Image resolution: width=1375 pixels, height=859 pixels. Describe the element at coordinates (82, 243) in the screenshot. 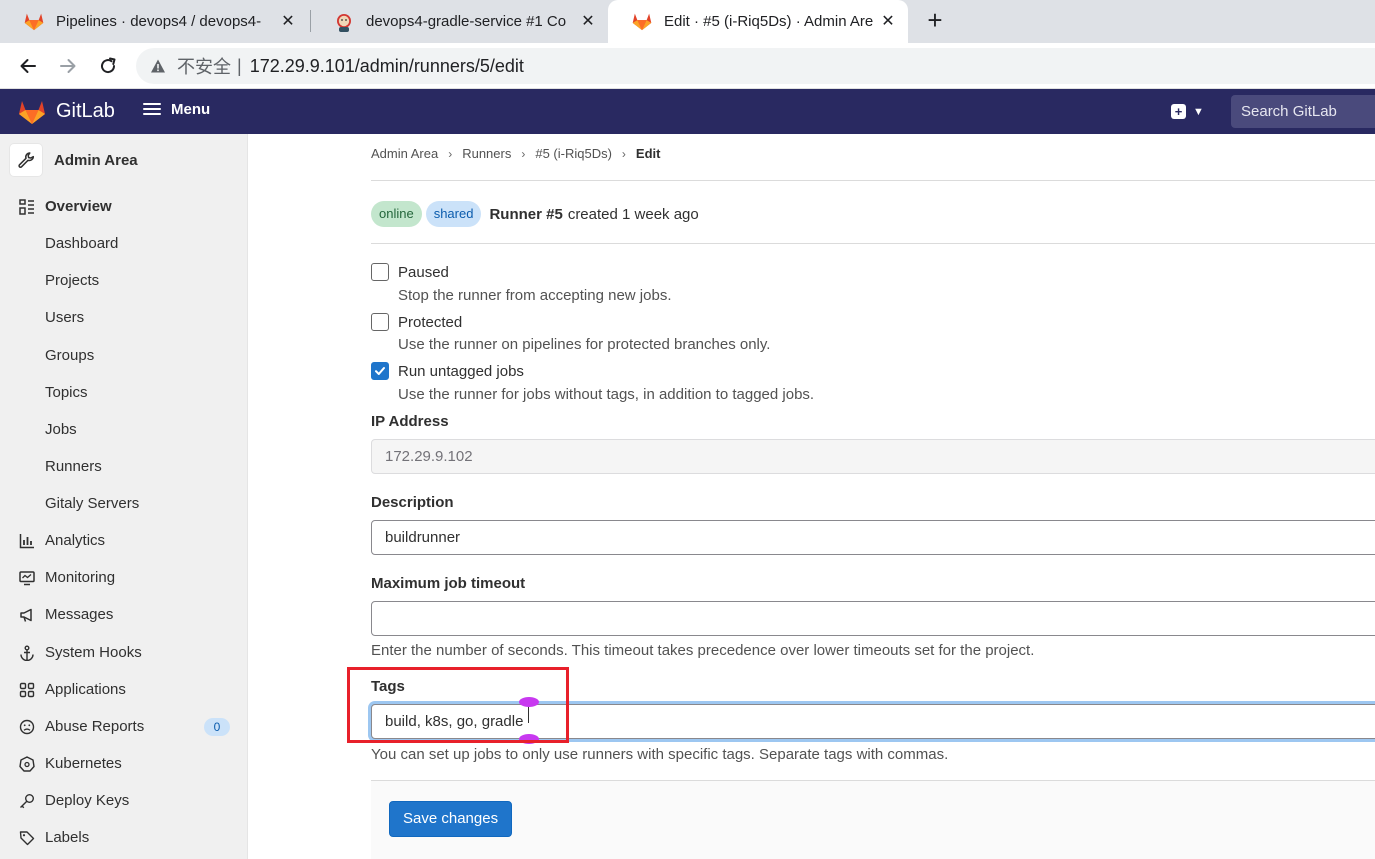

I see `sidebar-item-label: Dashboard` at that location.